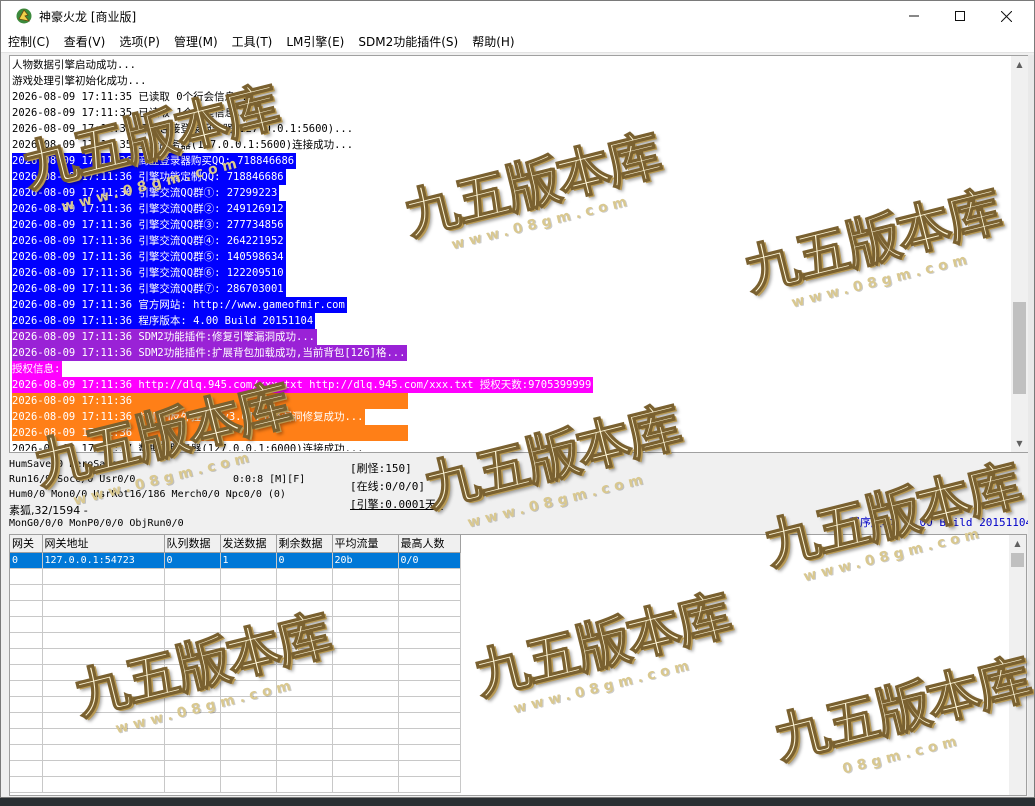 The width and height of the screenshot is (1035, 806). Describe the element at coordinates (26, 544) in the screenshot. I see `col-gateway: 网关` at that location.